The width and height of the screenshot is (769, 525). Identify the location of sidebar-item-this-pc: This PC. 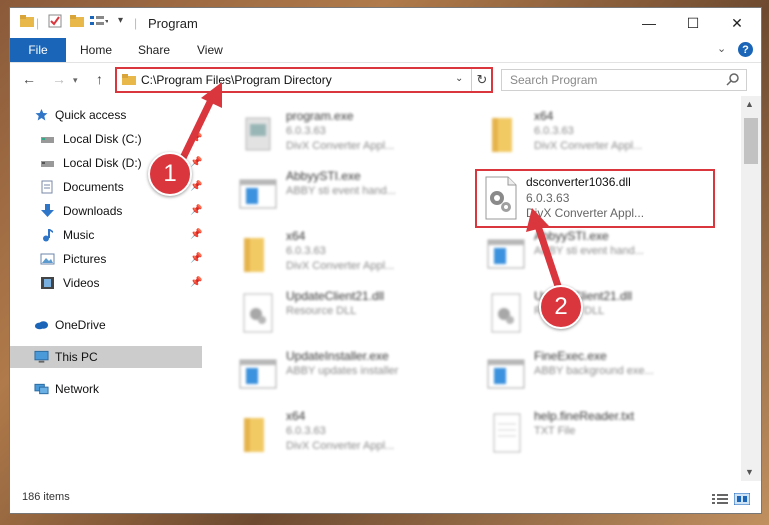
(106, 357).